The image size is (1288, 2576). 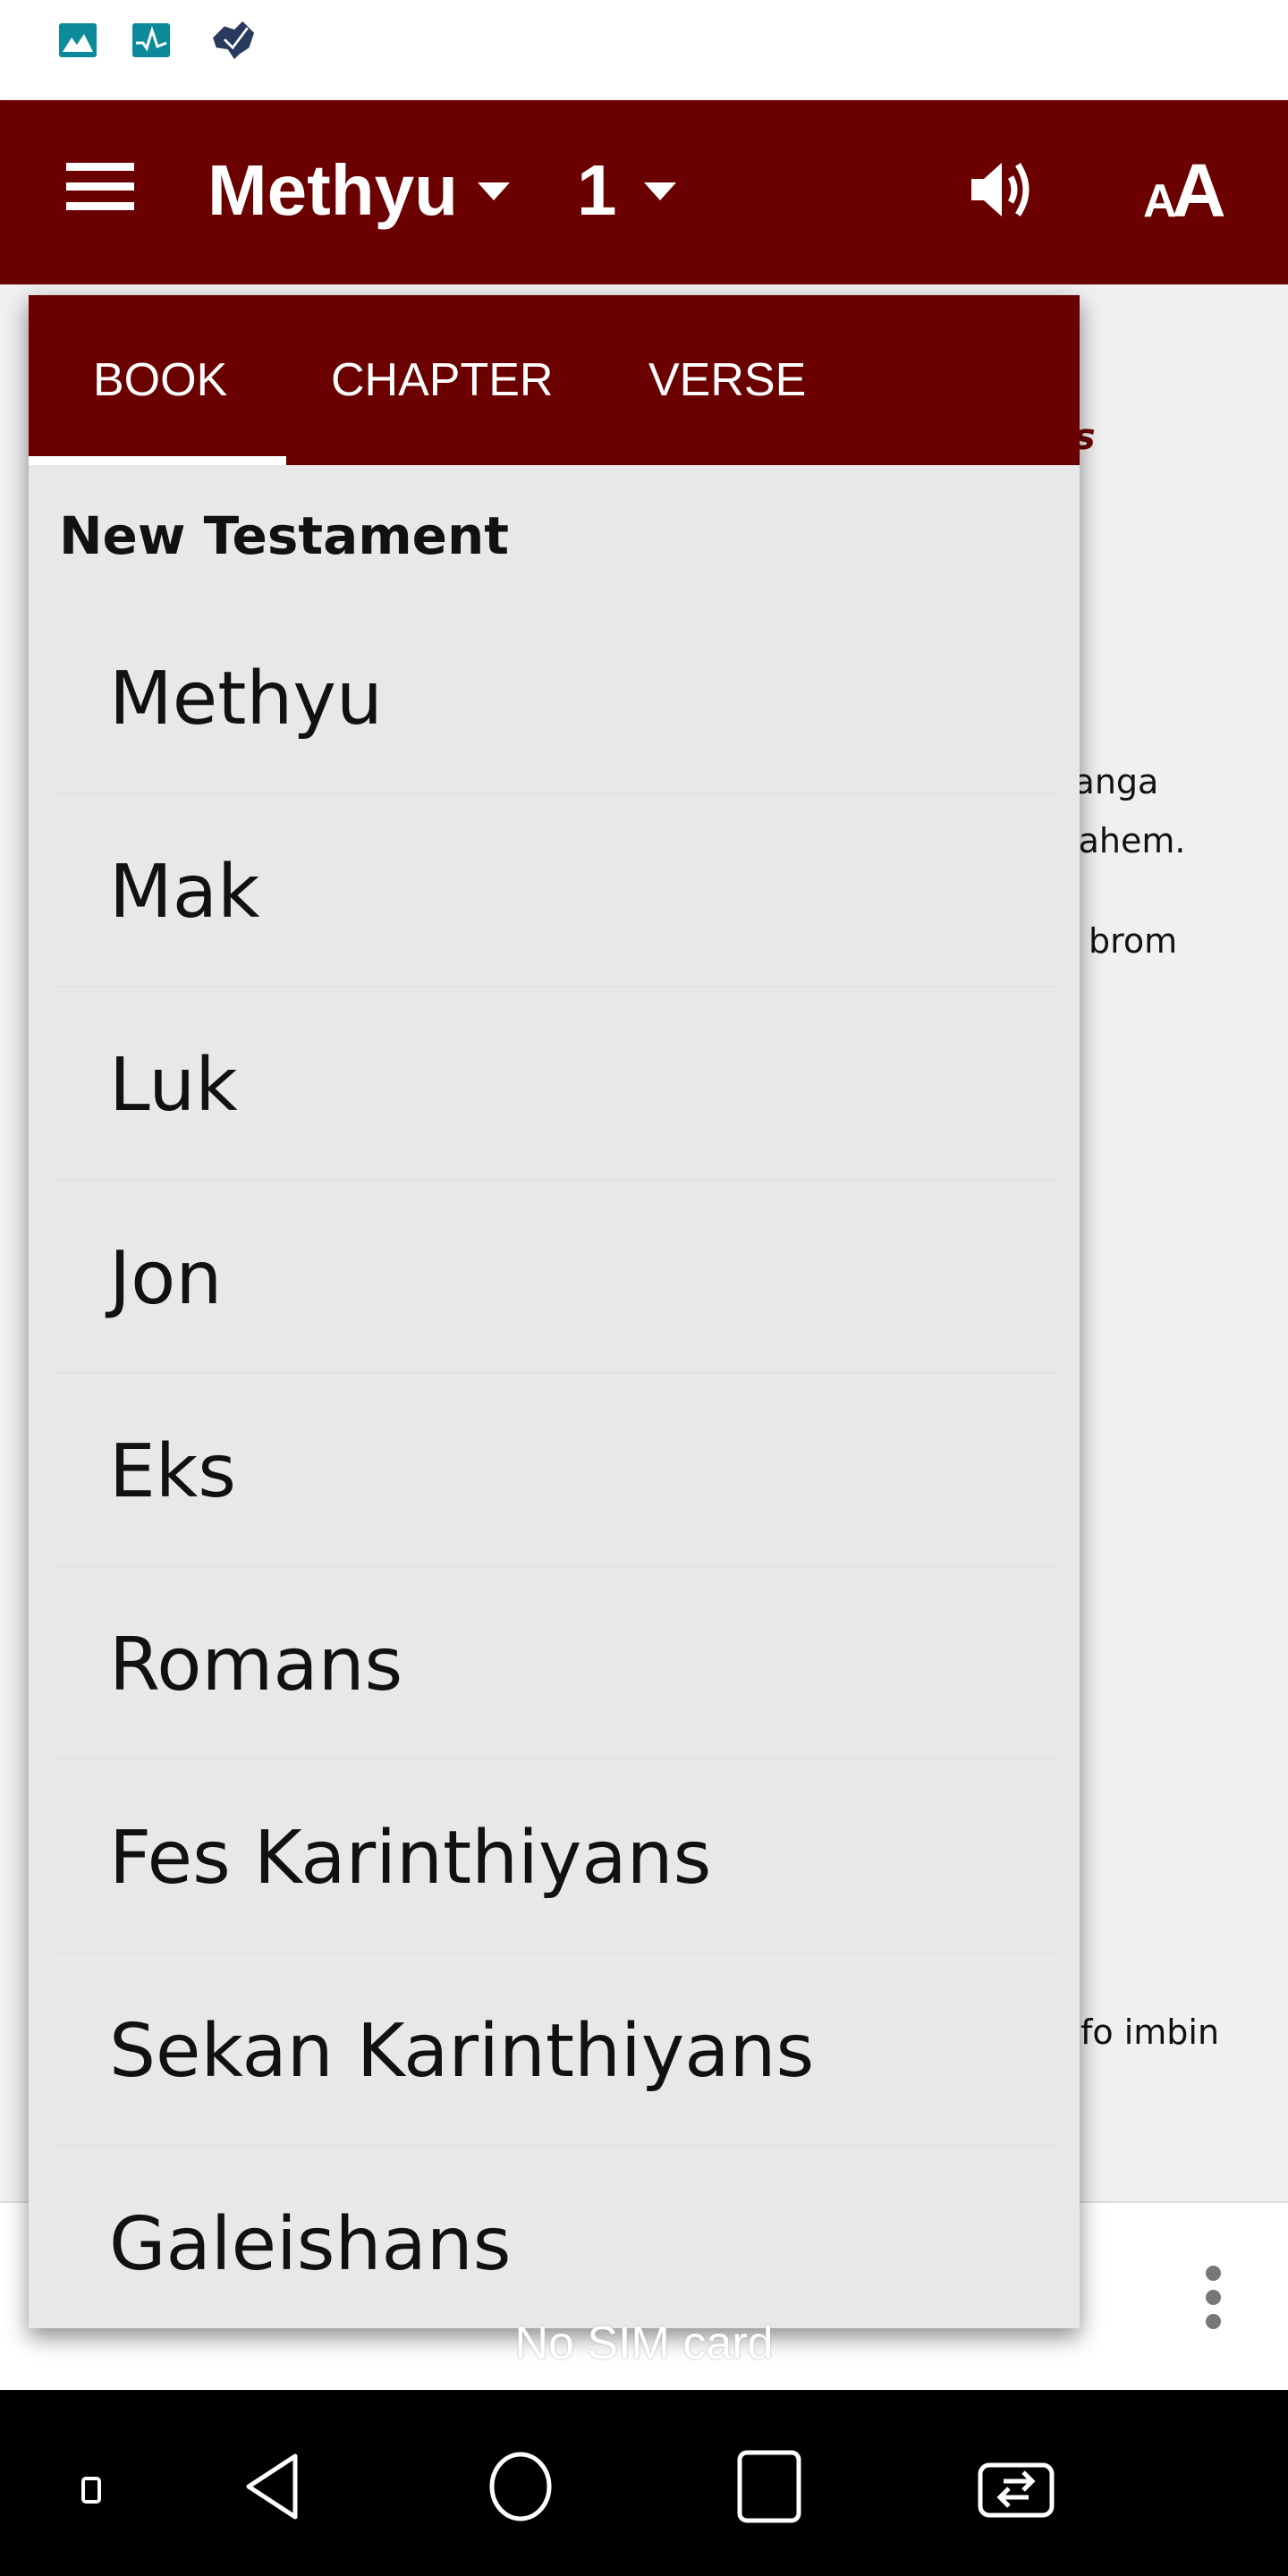 What do you see at coordinates (554, 380) in the screenshot?
I see `selector-tabs: BOOK CHAPTER VERSE` at bounding box center [554, 380].